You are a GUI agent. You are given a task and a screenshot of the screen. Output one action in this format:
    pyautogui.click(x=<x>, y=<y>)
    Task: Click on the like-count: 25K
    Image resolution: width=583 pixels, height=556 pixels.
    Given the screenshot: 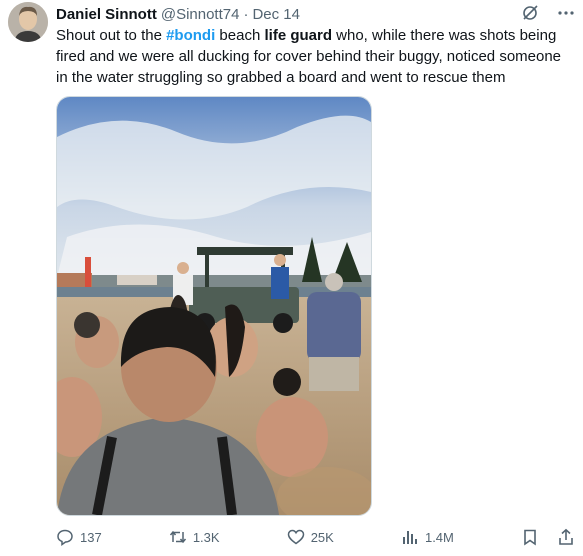 What is the action you would take?
    pyautogui.click(x=322, y=537)
    